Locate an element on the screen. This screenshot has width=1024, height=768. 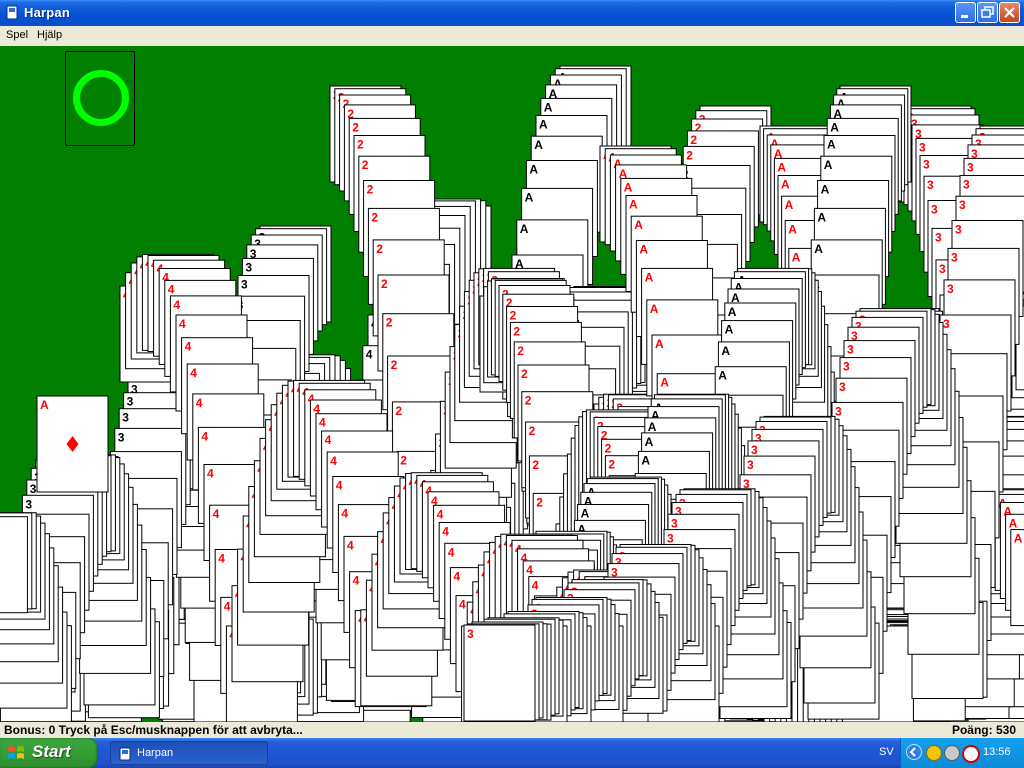
volume-icon is located at coordinates (952, 753).